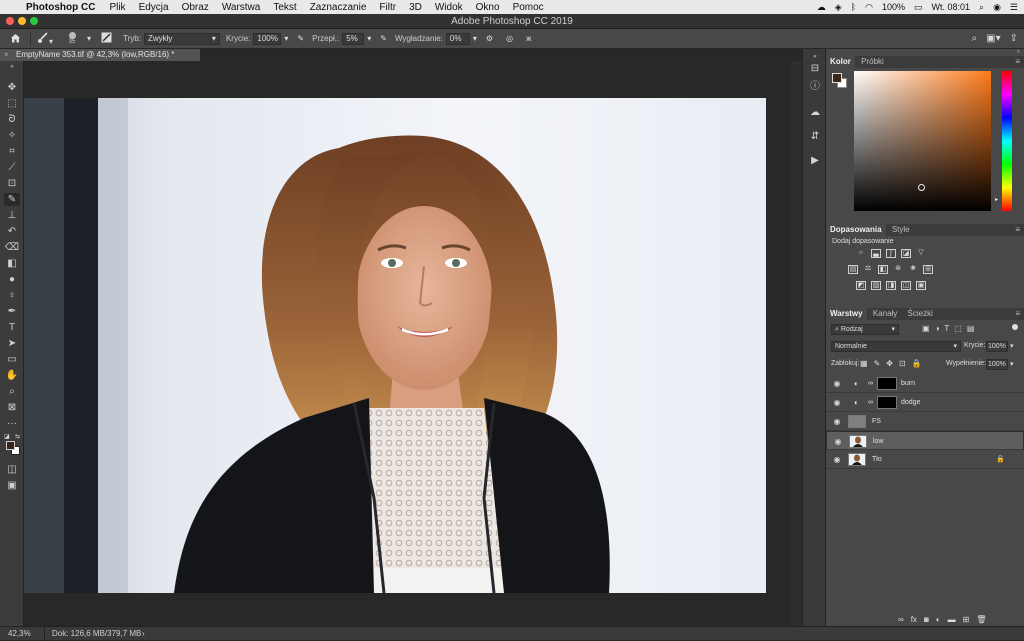 Image resolution: width=1024 pixels, height=641 pixels. What do you see at coordinates (12, 359) in the screenshot?
I see `rectangle-tool-icon: ▭` at bounding box center [12, 359].